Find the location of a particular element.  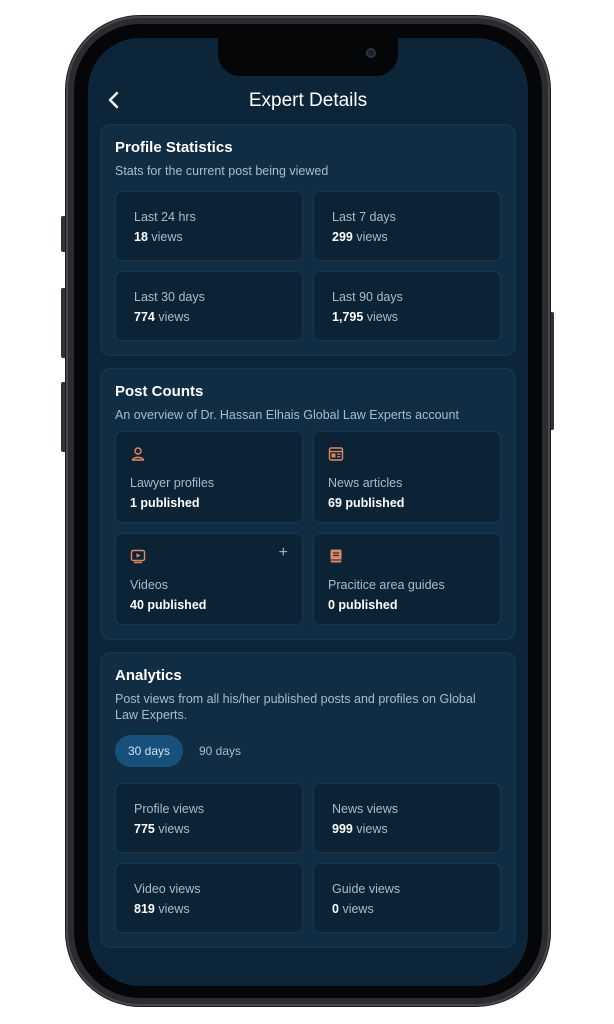

card-label: Pracitice area guides is located at coordinates (386, 585).